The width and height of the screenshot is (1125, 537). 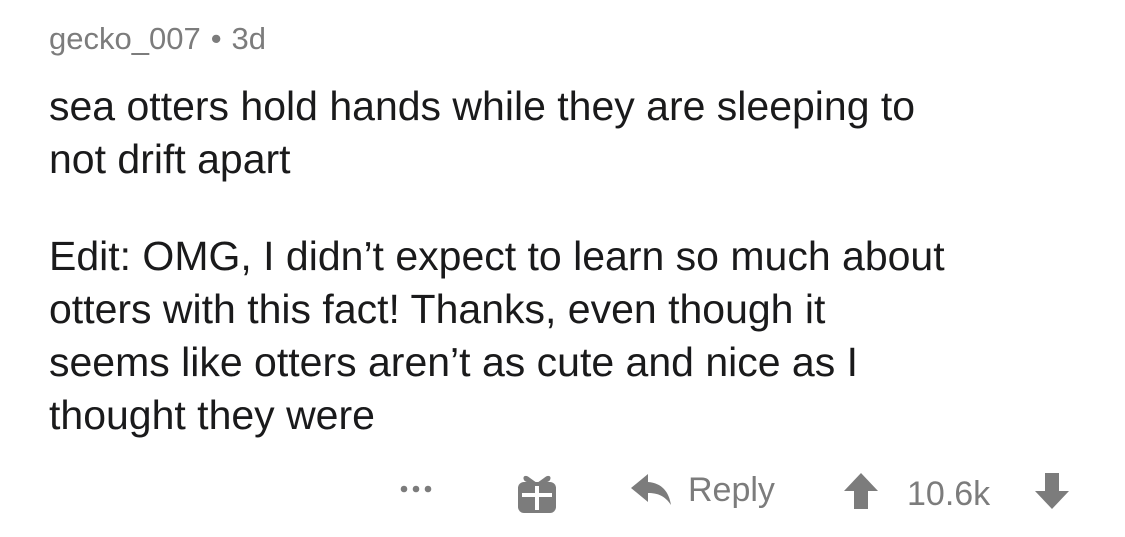 I want to click on award-button, so click(x=537, y=494).